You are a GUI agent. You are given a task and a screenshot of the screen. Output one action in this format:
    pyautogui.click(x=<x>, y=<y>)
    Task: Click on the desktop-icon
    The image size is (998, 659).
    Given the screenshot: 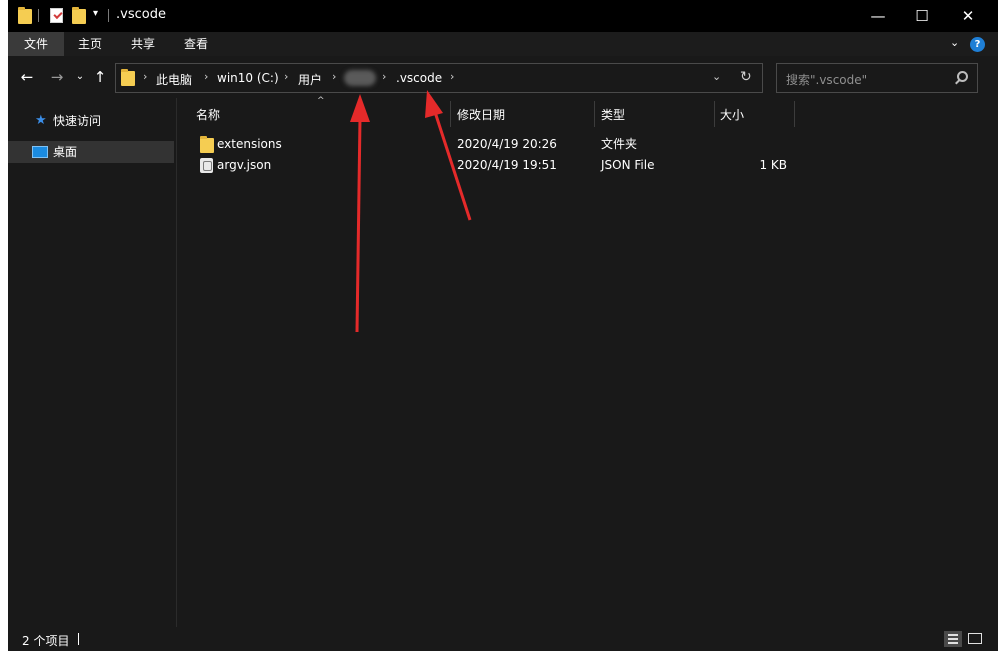 What is the action you would take?
    pyautogui.click(x=40, y=152)
    